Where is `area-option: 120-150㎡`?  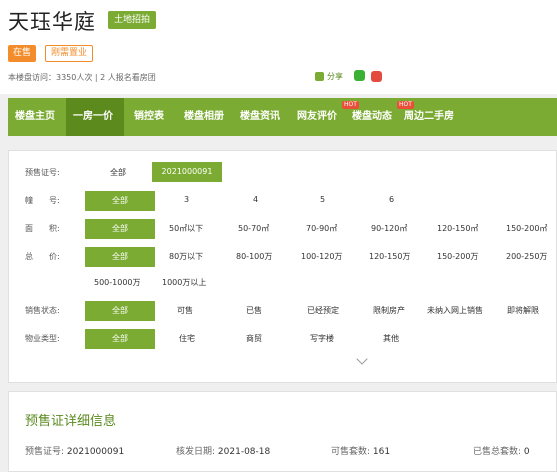
area-option: 120-150㎡ is located at coordinates (457, 228).